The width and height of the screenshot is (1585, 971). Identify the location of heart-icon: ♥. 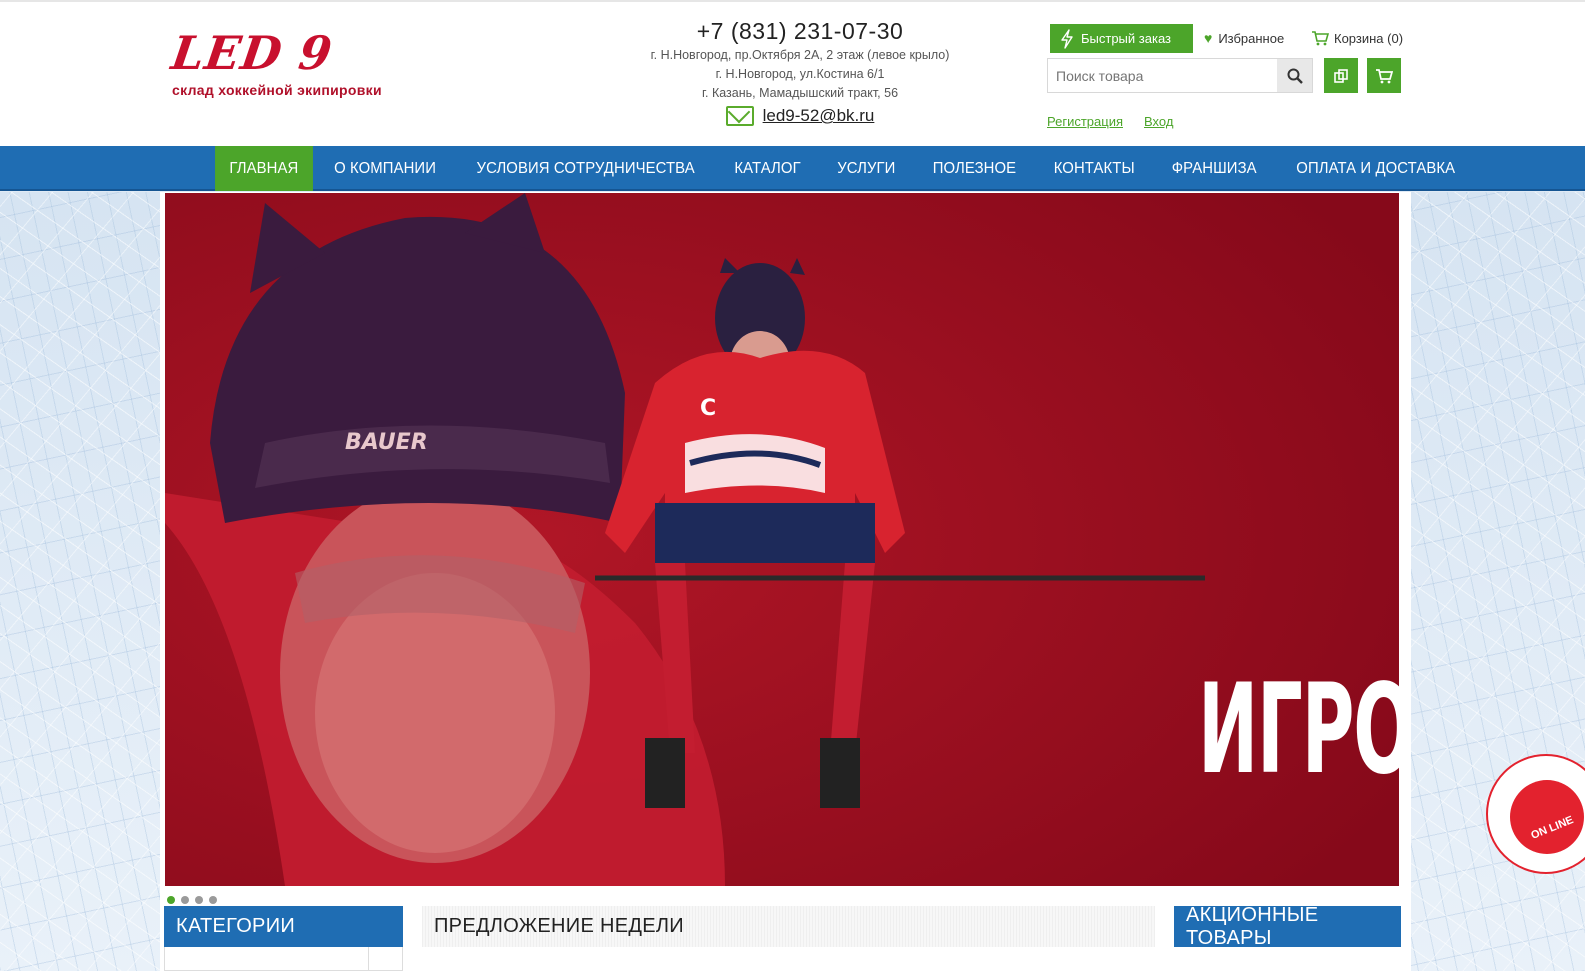
(1208, 38).